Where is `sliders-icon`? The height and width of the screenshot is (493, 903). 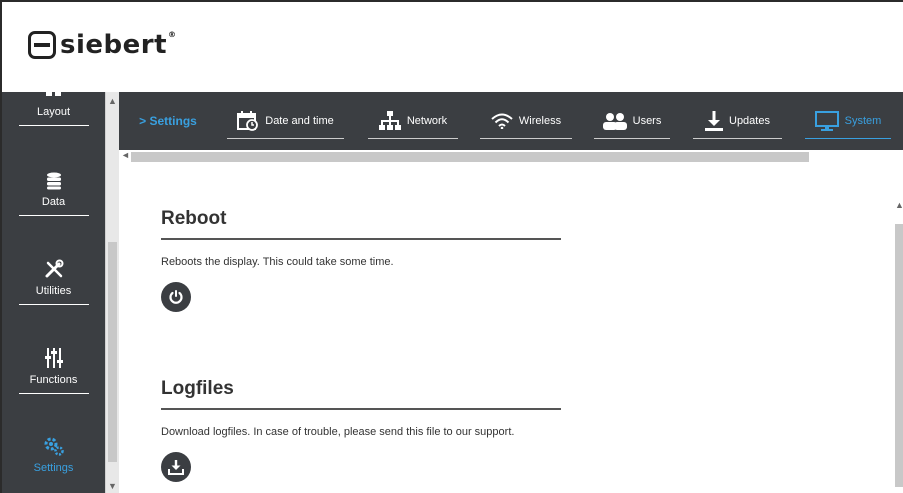
sliders-icon is located at coordinates (53, 358).